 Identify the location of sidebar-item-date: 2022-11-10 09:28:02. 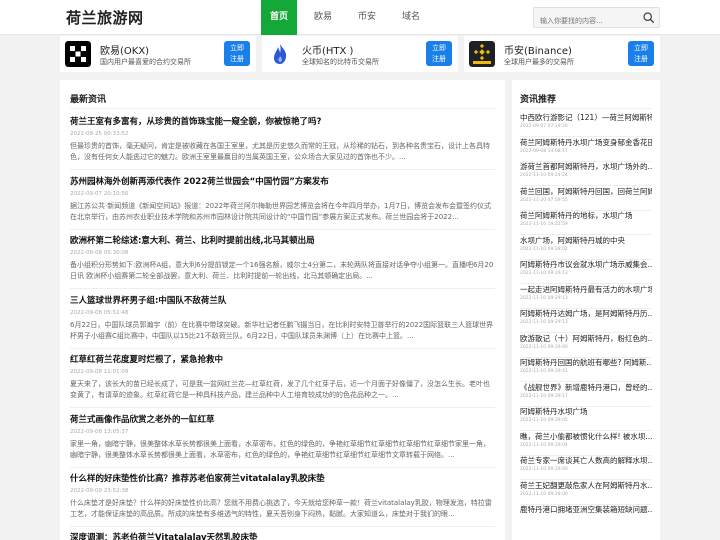
(544, 249).